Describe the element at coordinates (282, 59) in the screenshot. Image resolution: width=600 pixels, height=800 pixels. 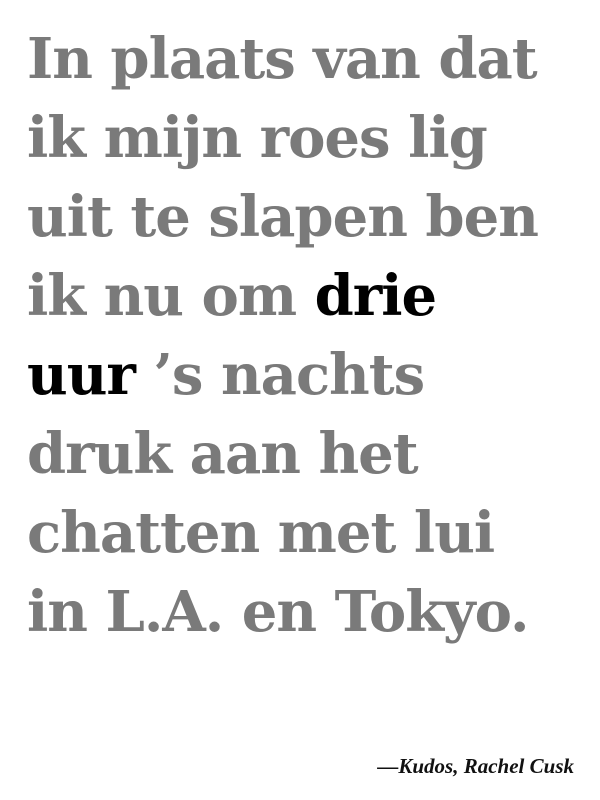
I see `quote-line-1: In plaats van dat` at that location.